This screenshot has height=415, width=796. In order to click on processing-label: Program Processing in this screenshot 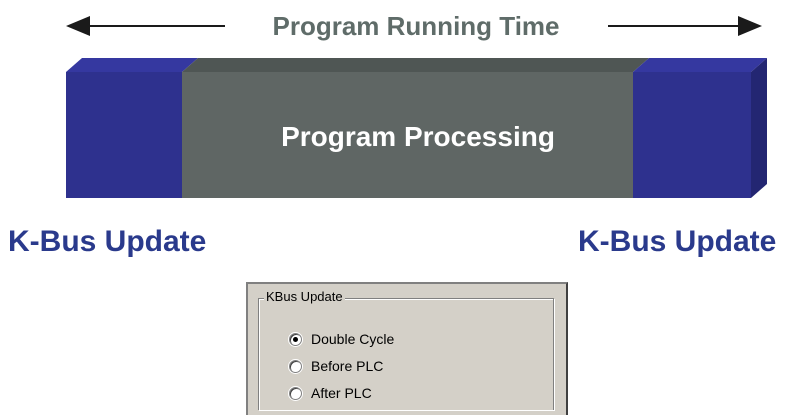, I will do `click(418, 136)`.